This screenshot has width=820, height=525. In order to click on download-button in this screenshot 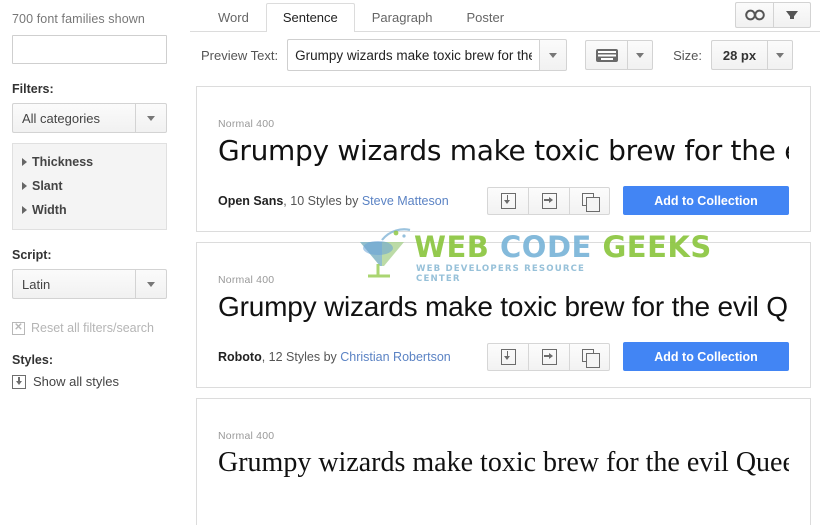, I will do `click(792, 15)`.